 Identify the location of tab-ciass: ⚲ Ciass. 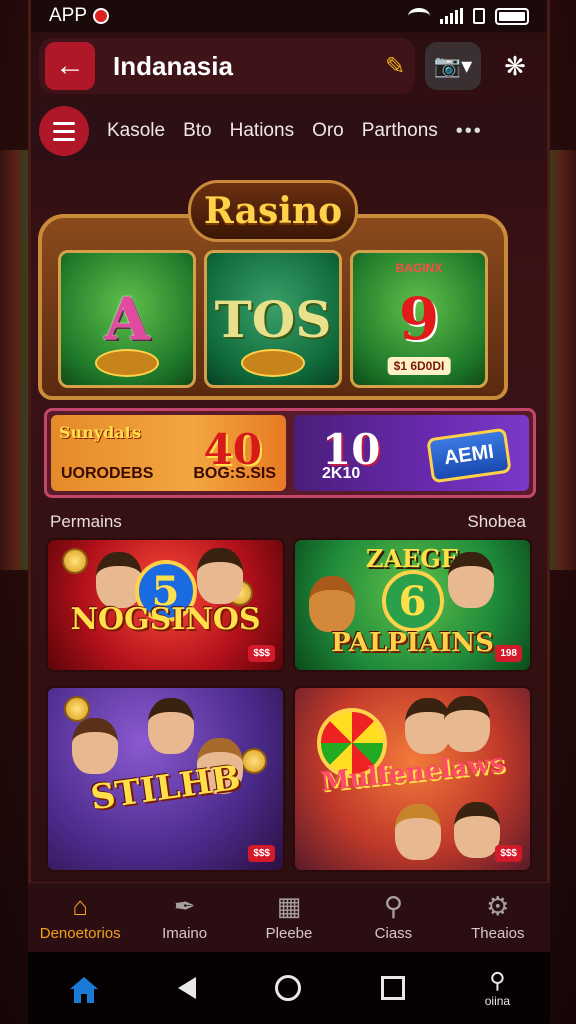
(393, 917).